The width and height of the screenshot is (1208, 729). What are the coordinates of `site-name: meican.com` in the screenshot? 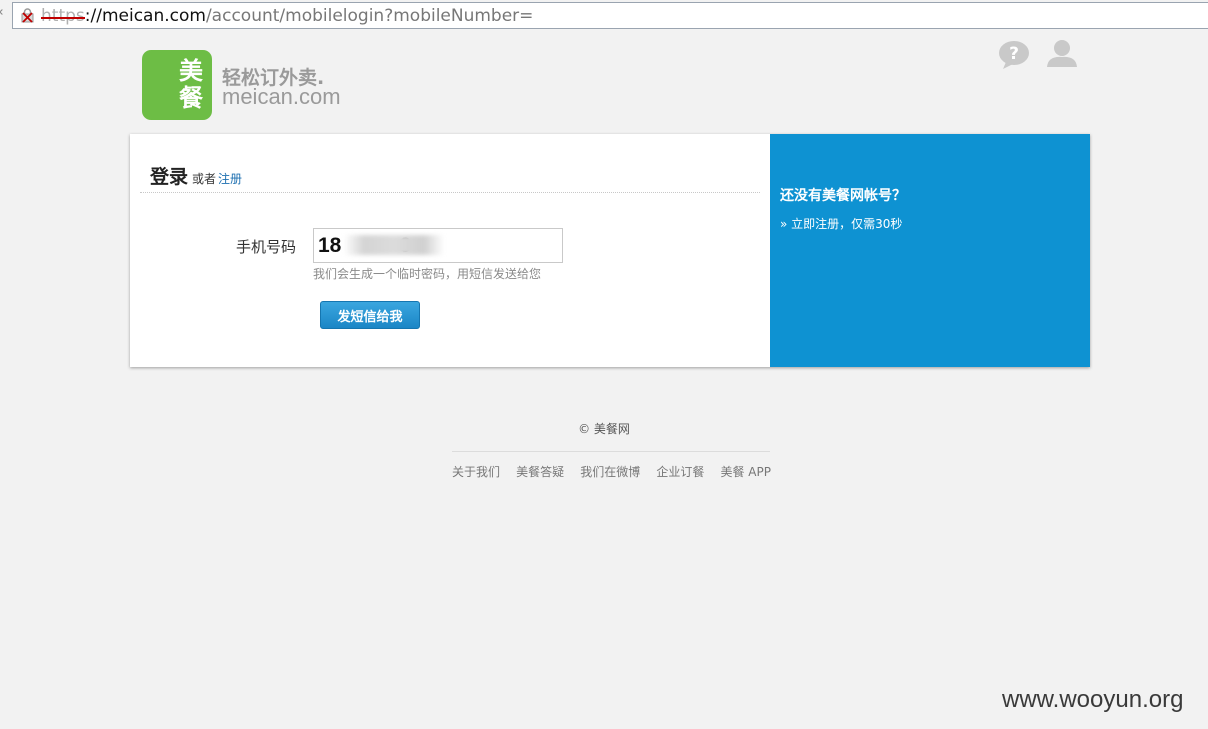 It's located at (281, 96).